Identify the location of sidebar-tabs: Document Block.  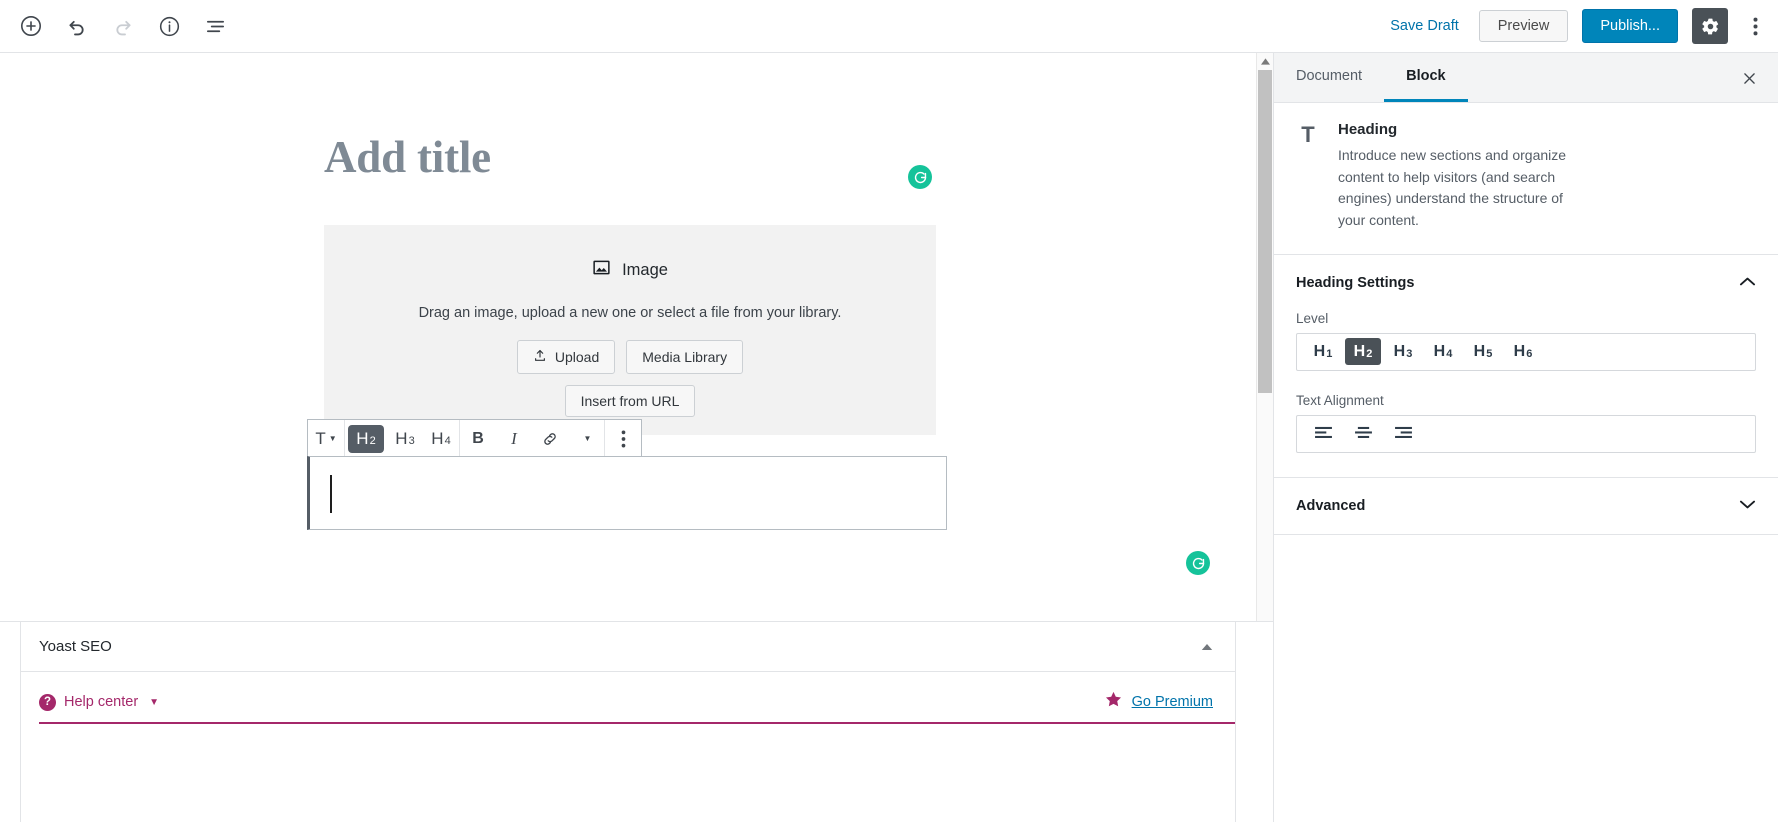
(1526, 78).